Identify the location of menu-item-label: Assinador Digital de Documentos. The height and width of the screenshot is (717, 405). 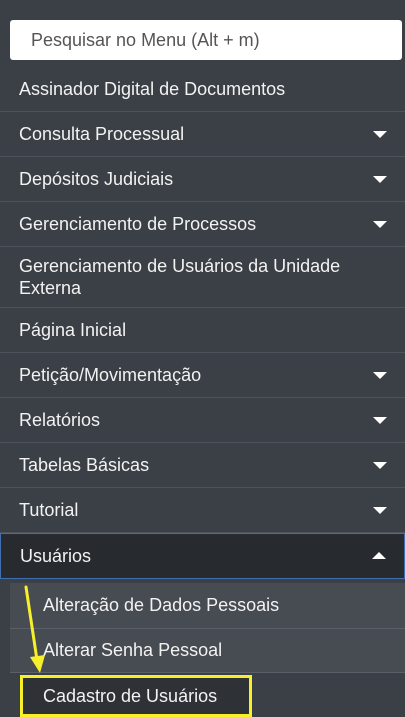
(152, 89).